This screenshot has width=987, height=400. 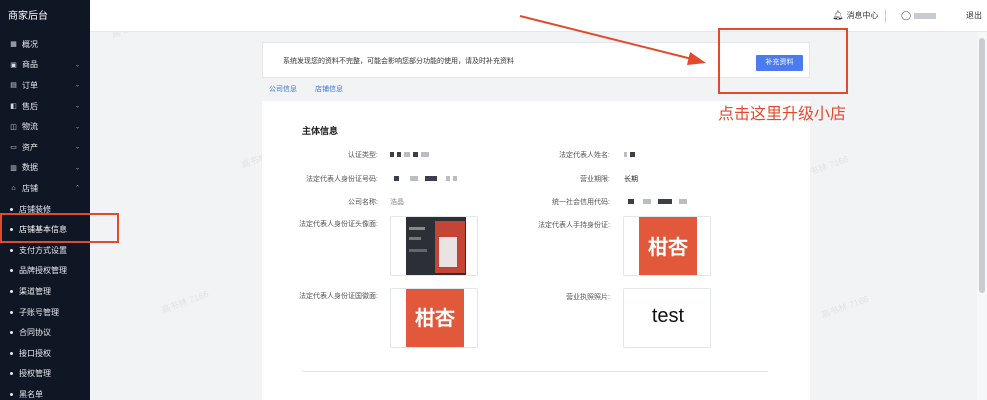 I want to click on sidebar-item-data: ▥ 数据 ⌄, so click(x=45, y=168).